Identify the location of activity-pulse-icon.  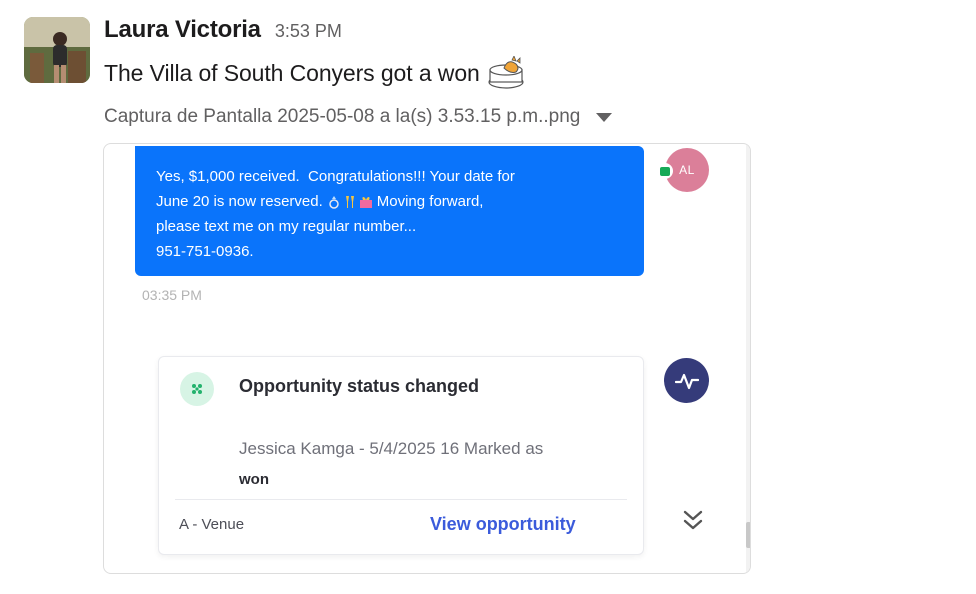
(686, 380).